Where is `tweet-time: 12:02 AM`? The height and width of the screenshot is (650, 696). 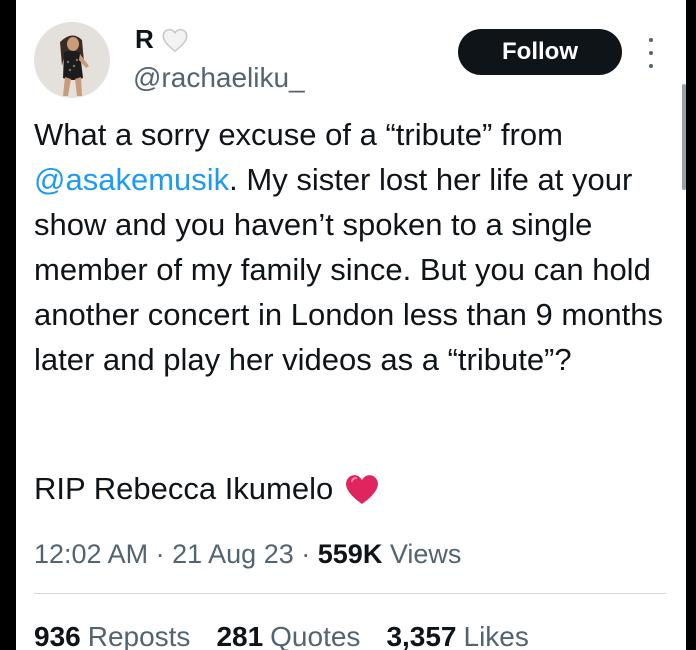
tweet-time: 12:02 AM is located at coordinates (91, 554).